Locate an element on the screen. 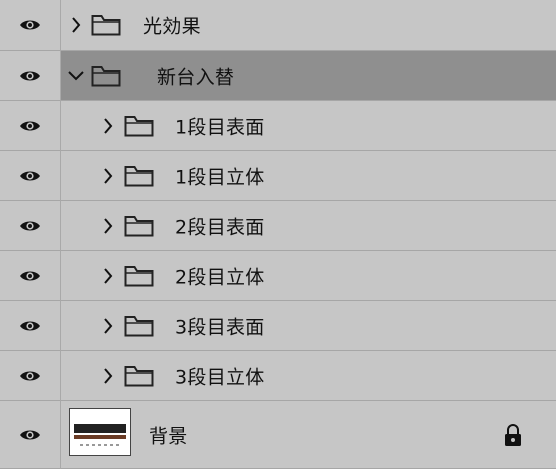 The height and width of the screenshot is (469, 556). chevron-down-icon is located at coordinates (76, 76).